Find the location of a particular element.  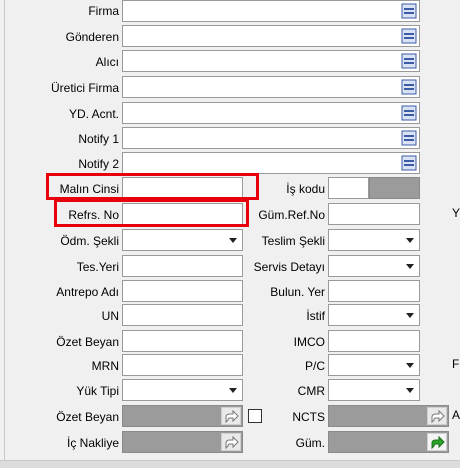

highlight-refrs-no is located at coordinates (151, 213).